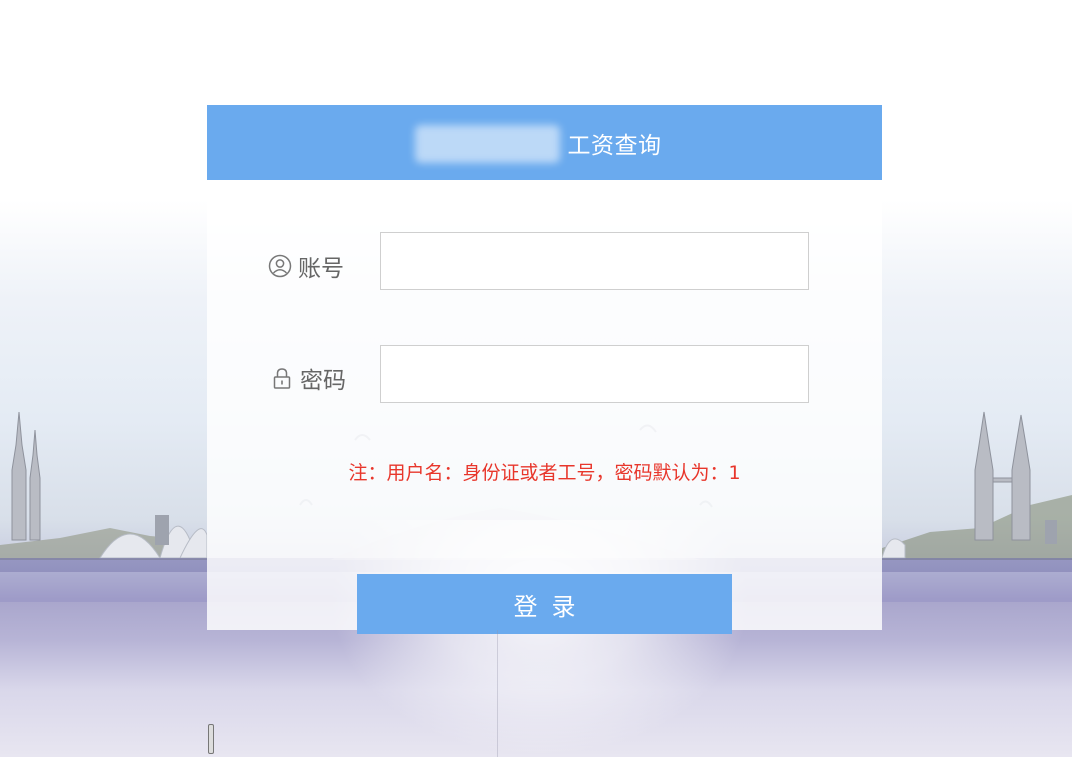 The width and height of the screenshot is (1072, 757). Describe the element at coordinates (614, 145) in the screenshot. I see `page-title-text: 工资查询` at that location.